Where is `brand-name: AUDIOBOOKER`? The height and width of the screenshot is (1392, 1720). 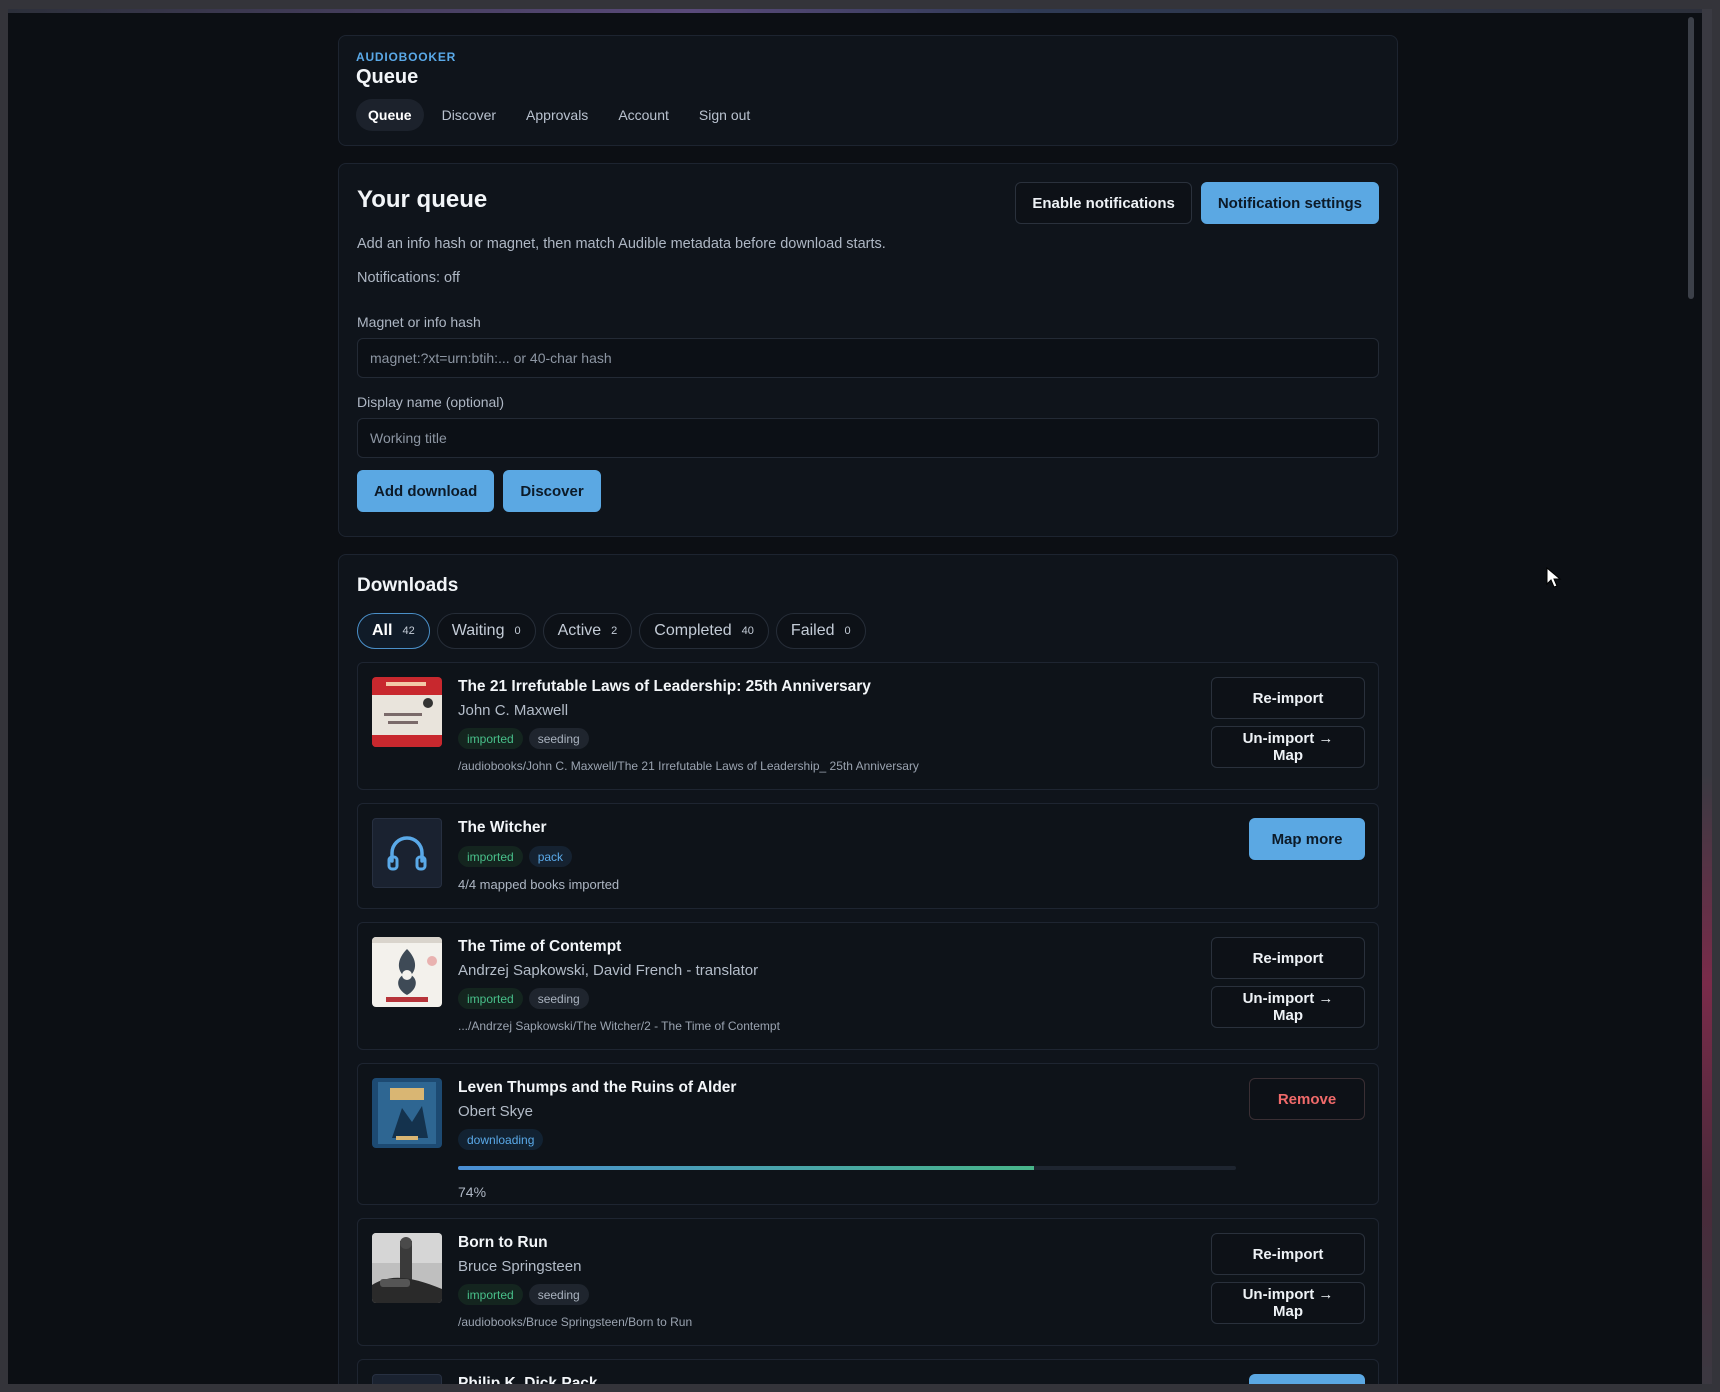
brand-name: AUDIOBOOKER is located at coordinates (406, 57).